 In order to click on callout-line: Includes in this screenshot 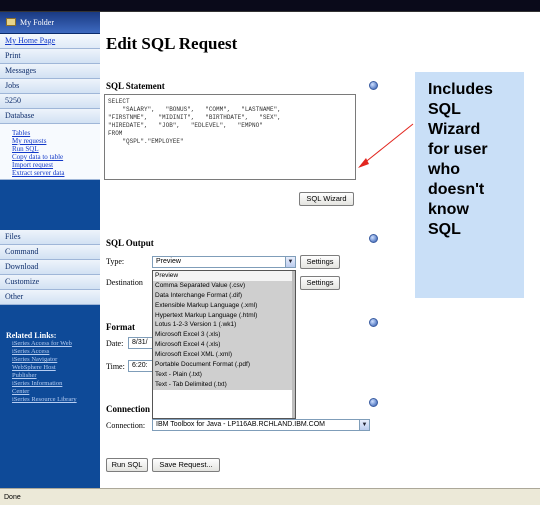, I will do `click(460, 89)`.